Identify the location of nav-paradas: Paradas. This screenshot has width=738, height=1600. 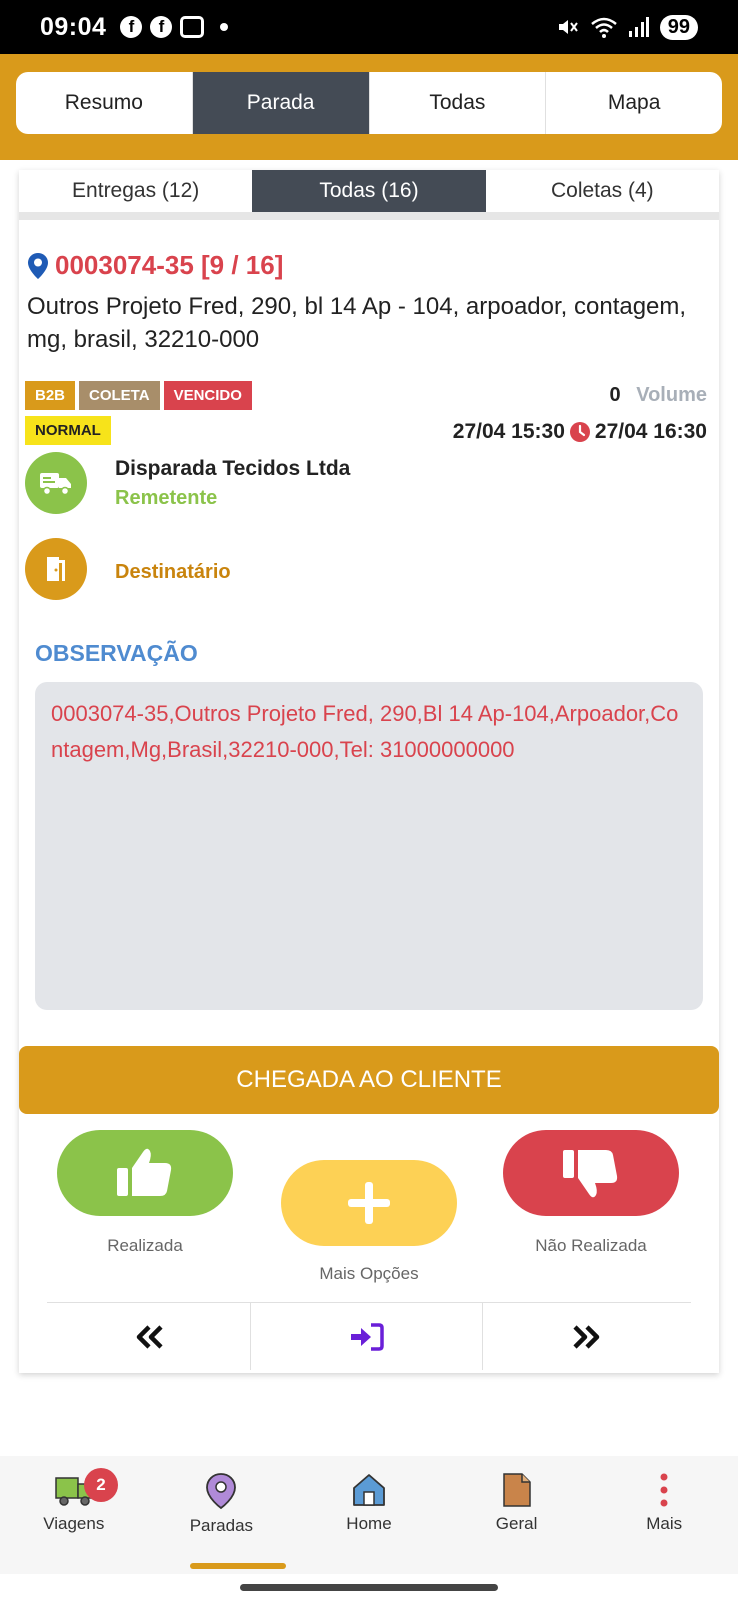
(222, 1515).